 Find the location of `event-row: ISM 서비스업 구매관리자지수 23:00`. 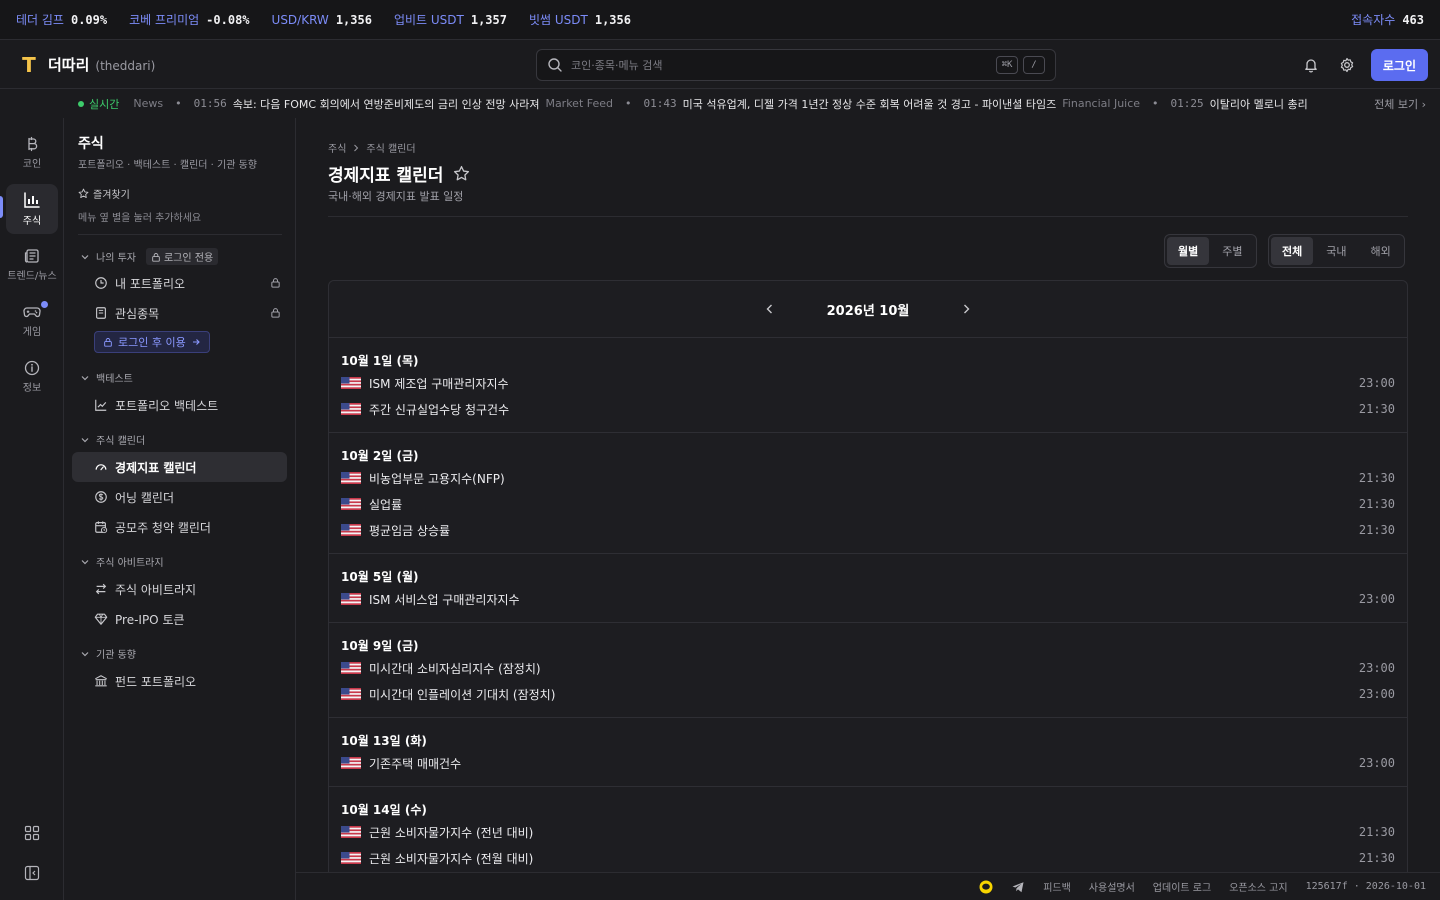

event-row: ISM 서비스업 구매관리자지수 23:00 is located at coordinates (868, 599).